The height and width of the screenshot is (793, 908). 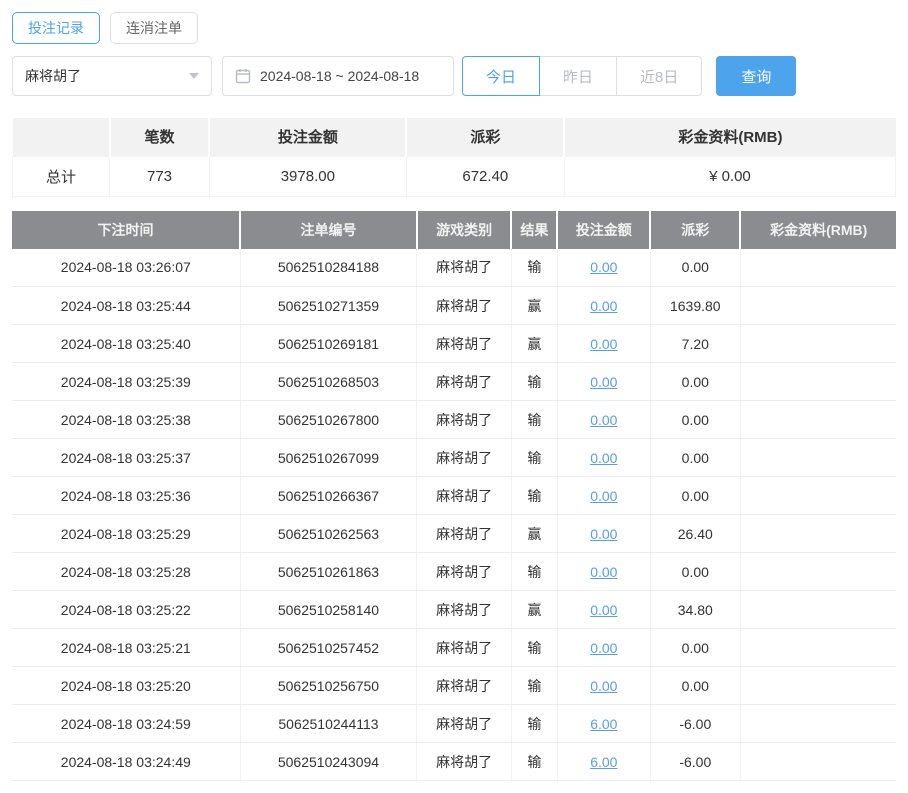 I want to click on header-bet-amount: 投注金额, so click(x=604, y=229).